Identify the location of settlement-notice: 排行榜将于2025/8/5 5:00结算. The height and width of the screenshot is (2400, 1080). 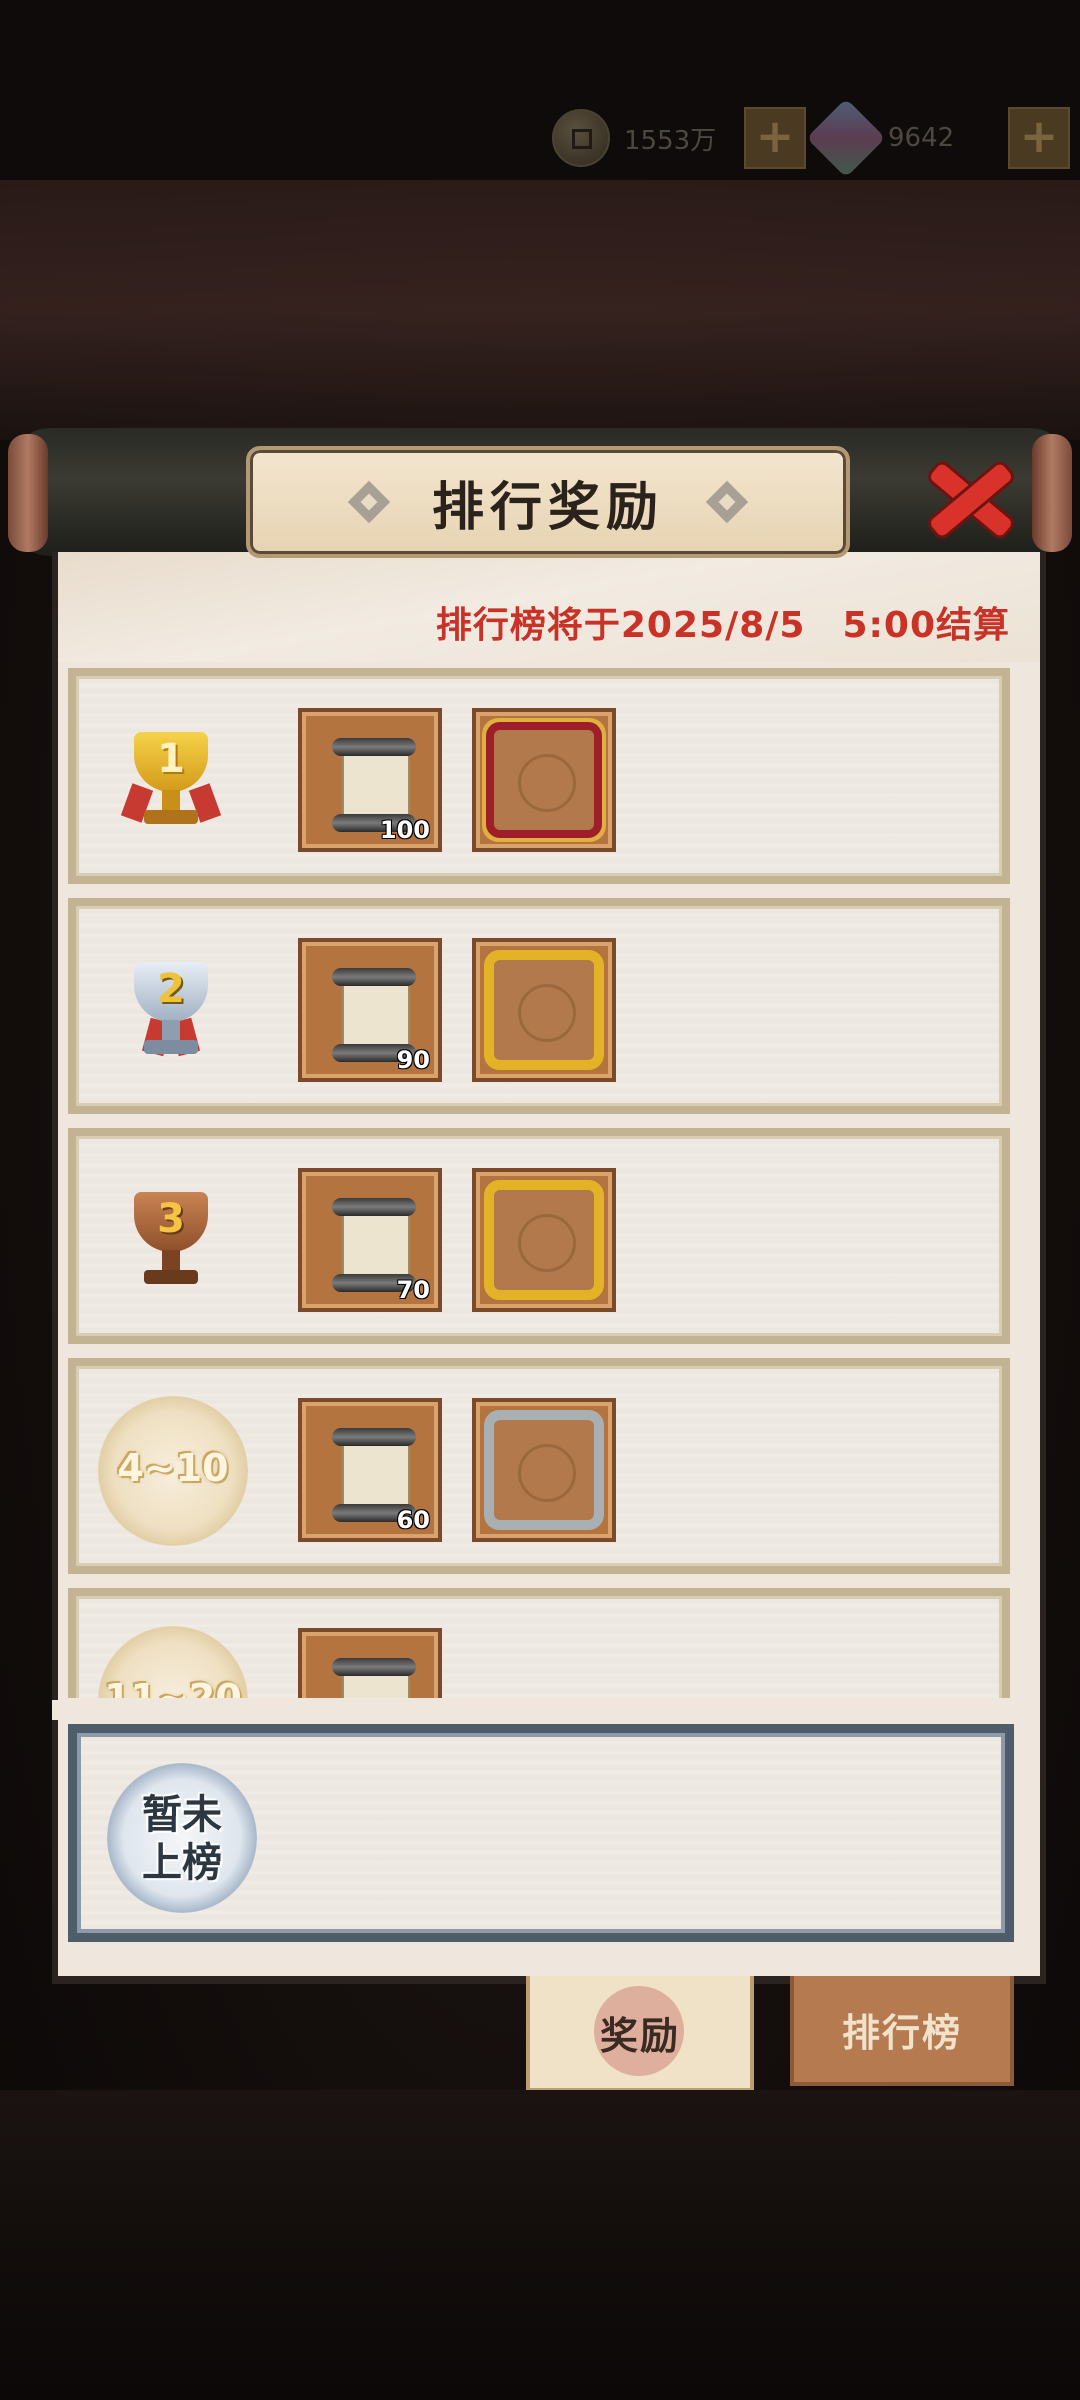
(722, 625).